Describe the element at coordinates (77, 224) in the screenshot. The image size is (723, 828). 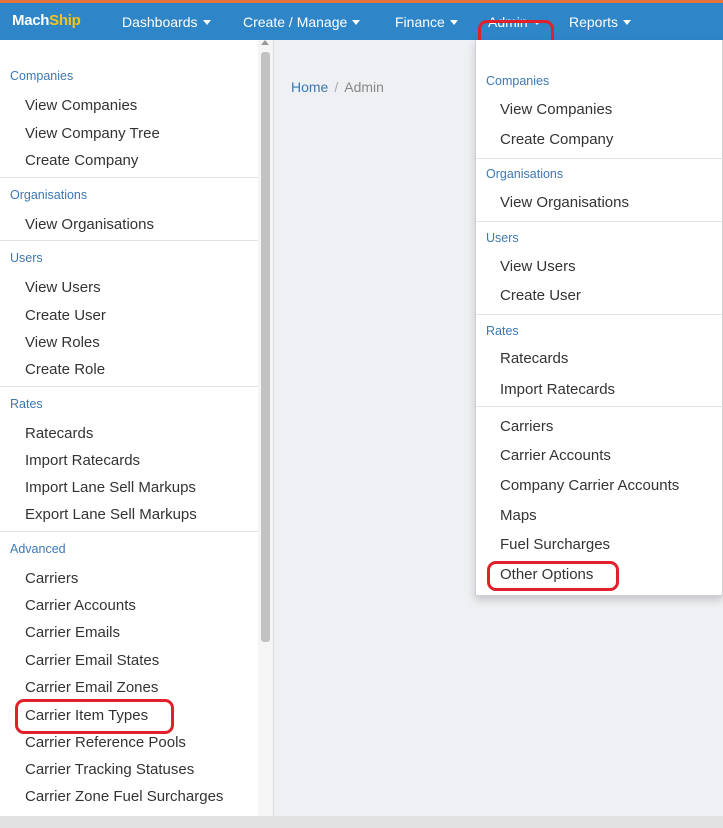
I see `sidebar-item-view-organisations: View Organisations` at that location.